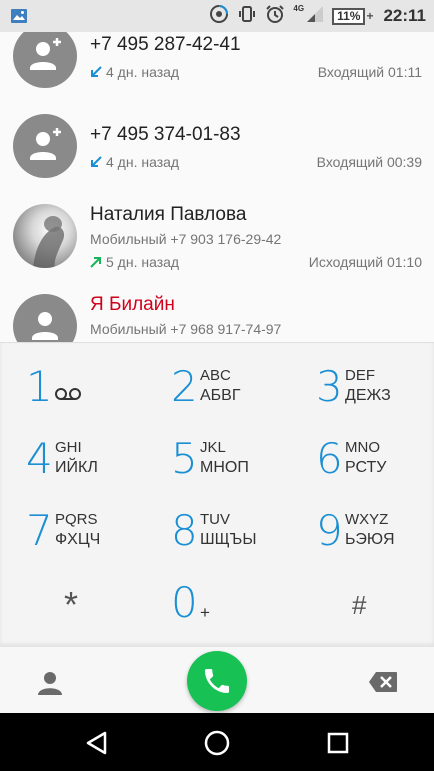 This screenshot has height=771, width=434. I want to click on key-7: 7 PQRS ФХЦЧ, so click(88, 542).